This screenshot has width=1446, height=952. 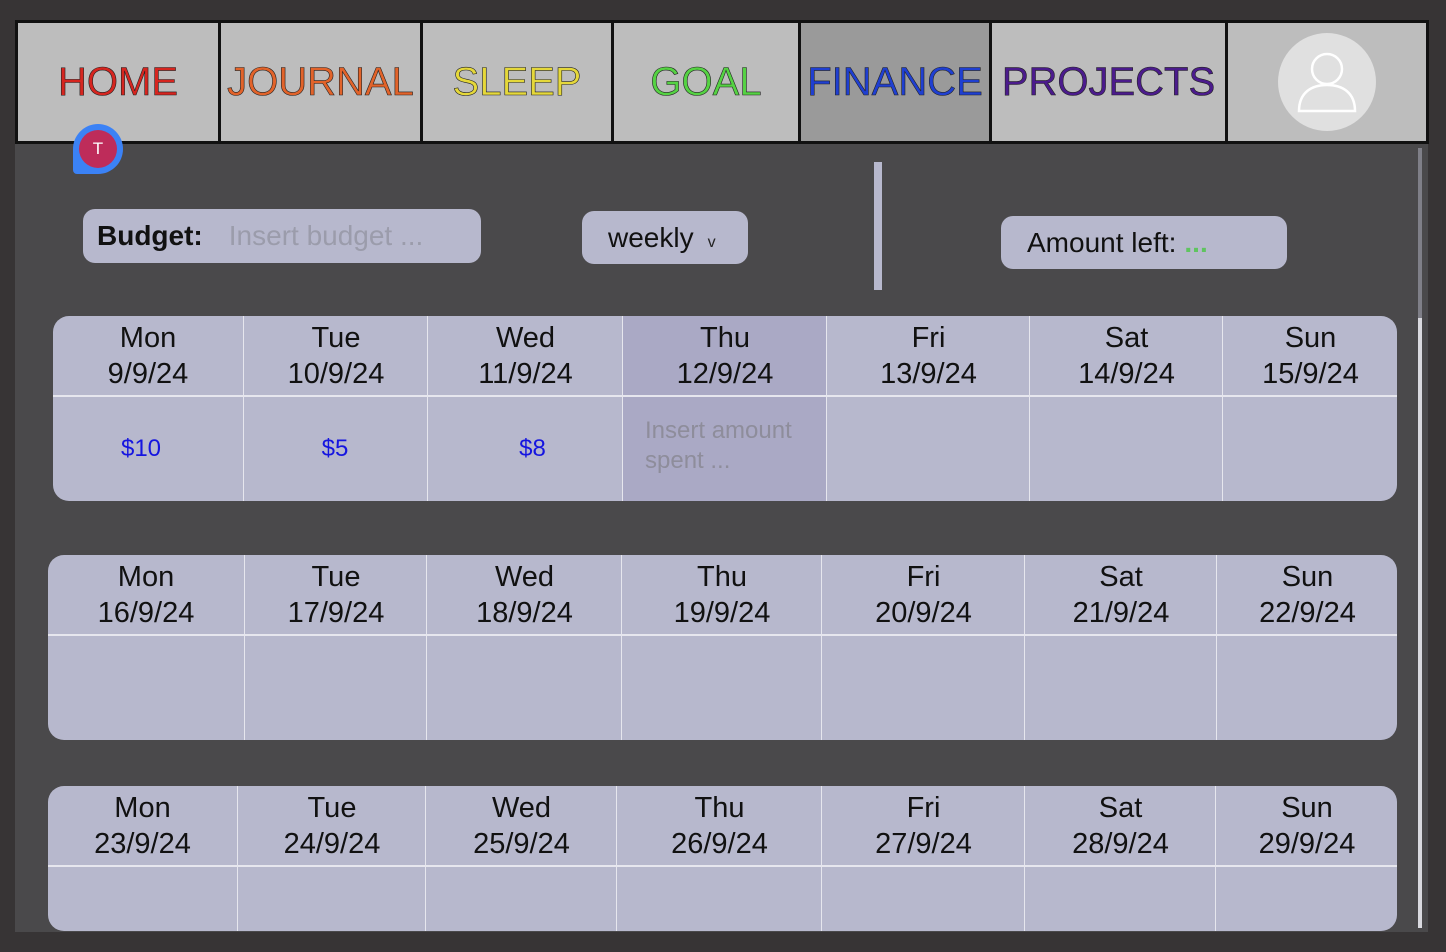 I want to click on chevron-down-icon: v, so click(x=711, y=242).